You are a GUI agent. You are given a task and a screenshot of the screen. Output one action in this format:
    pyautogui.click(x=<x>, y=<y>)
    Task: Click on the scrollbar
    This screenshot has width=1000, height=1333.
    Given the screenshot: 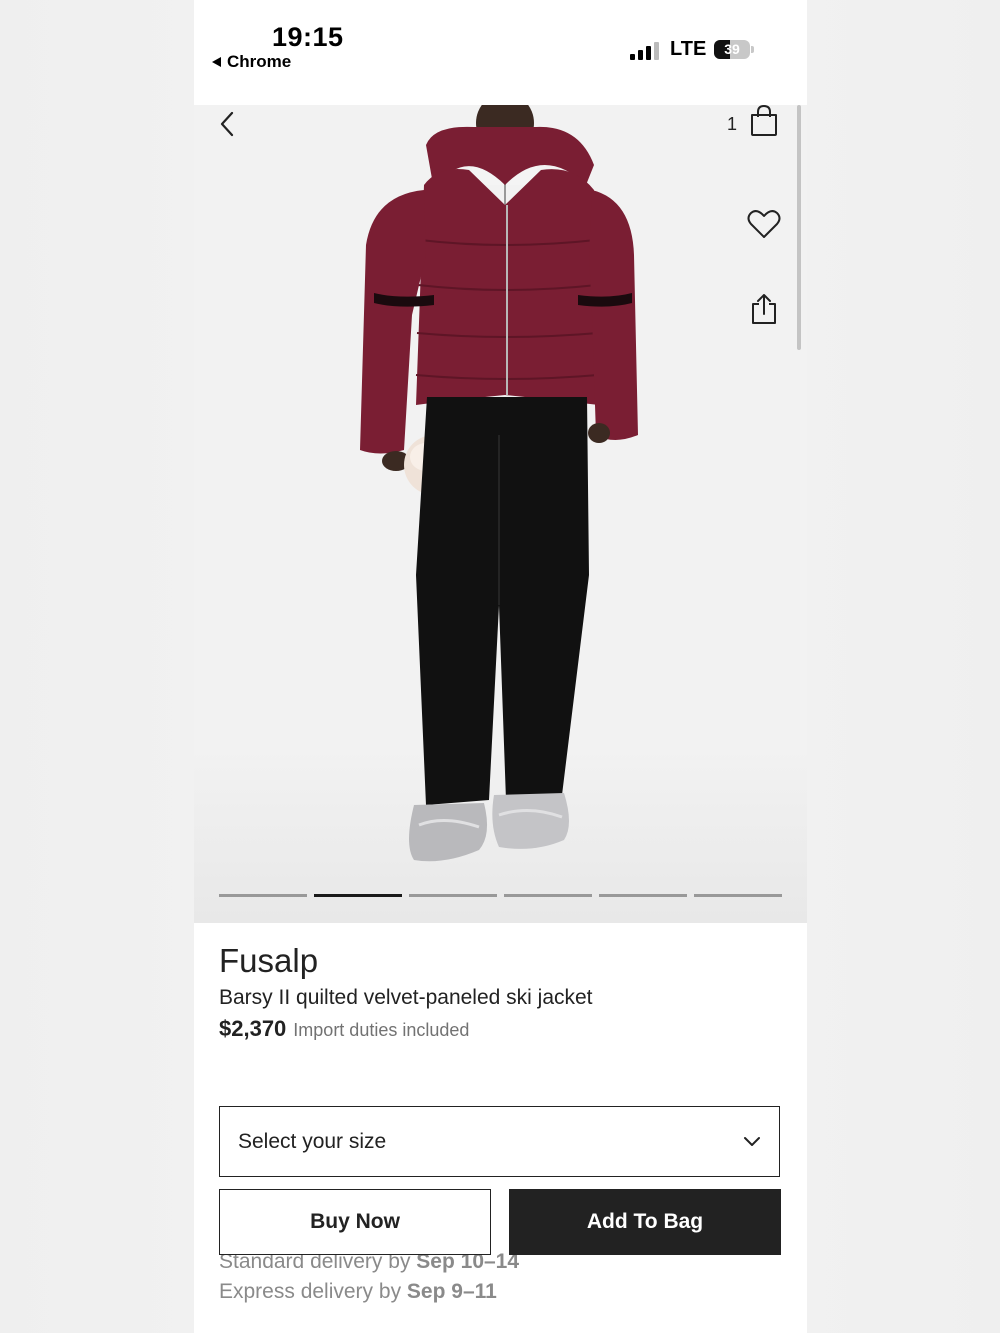 What is the action you would take?
    pyautogui.click(x=799, y=227)
    